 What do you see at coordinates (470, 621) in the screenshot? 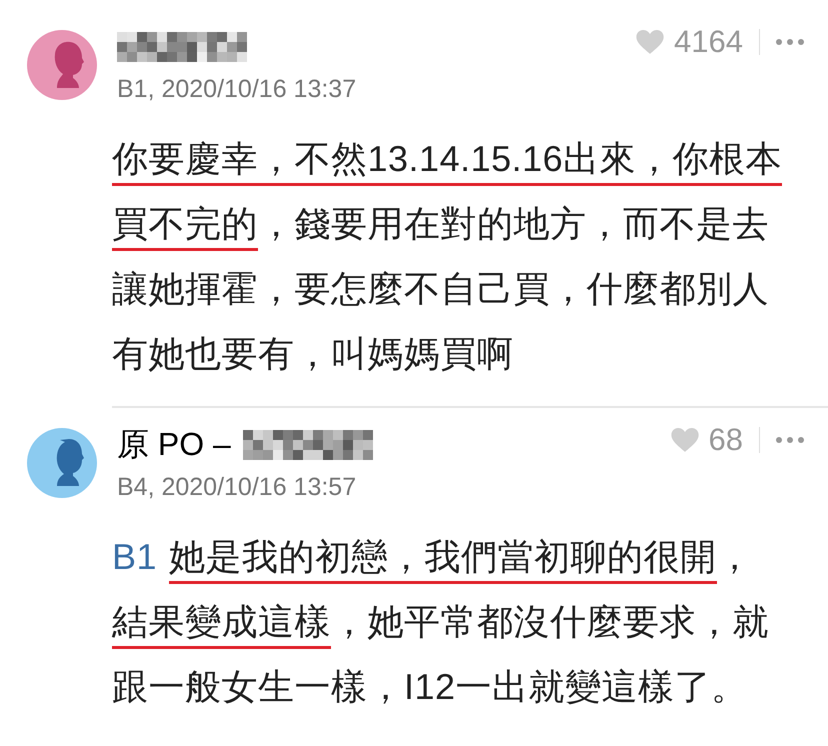
I see `comment-text: 結果變成這樣，她平常都沒什麼要求，就` at bounding box center [470, 621].